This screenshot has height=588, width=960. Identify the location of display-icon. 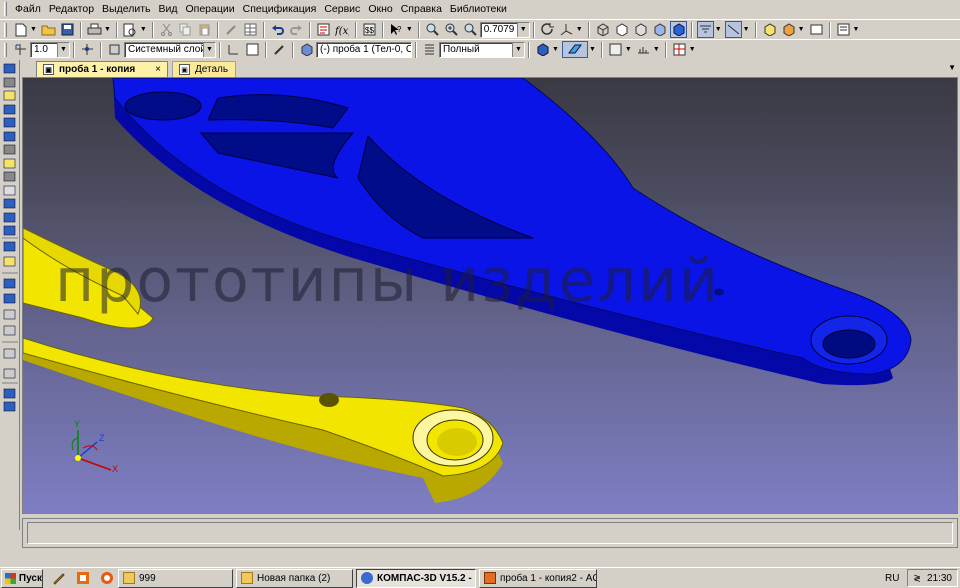
(816, 29).